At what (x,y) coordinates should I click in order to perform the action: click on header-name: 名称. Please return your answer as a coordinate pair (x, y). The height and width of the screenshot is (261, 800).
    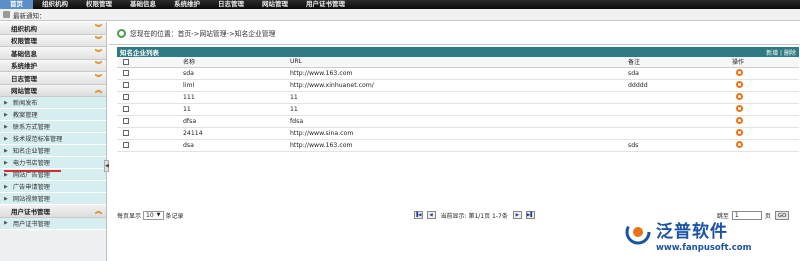
    Looking at the image, I should click on (236, 62).